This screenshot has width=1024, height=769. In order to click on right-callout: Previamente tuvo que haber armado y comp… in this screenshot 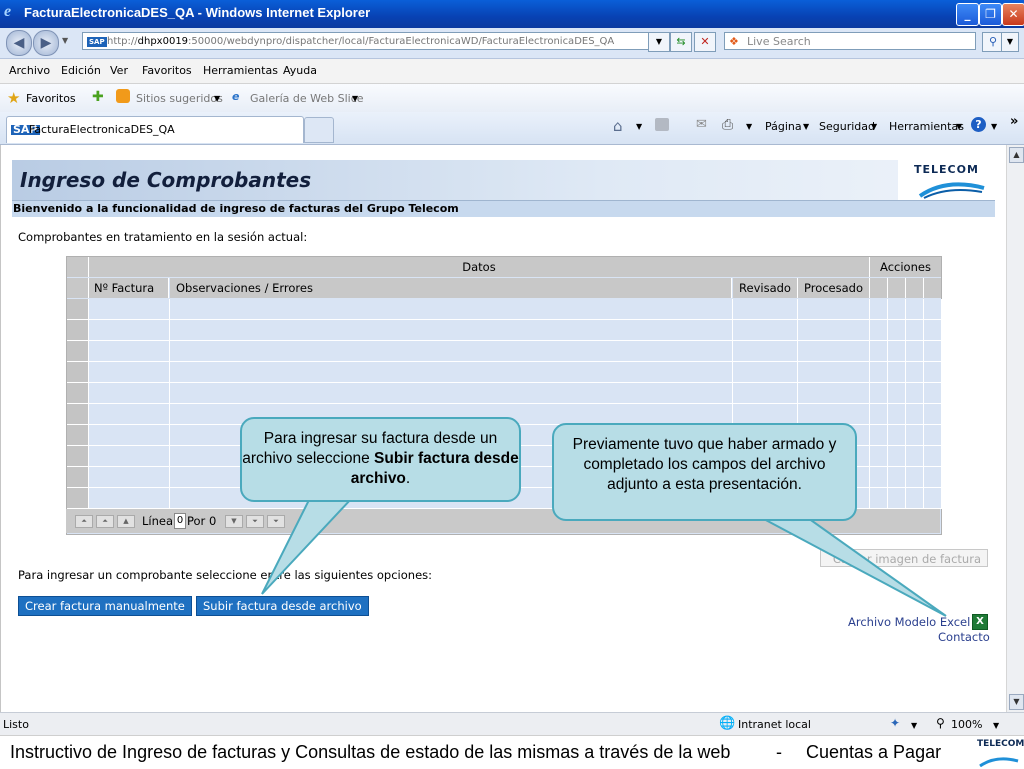, I will do `click(704, 472)`.